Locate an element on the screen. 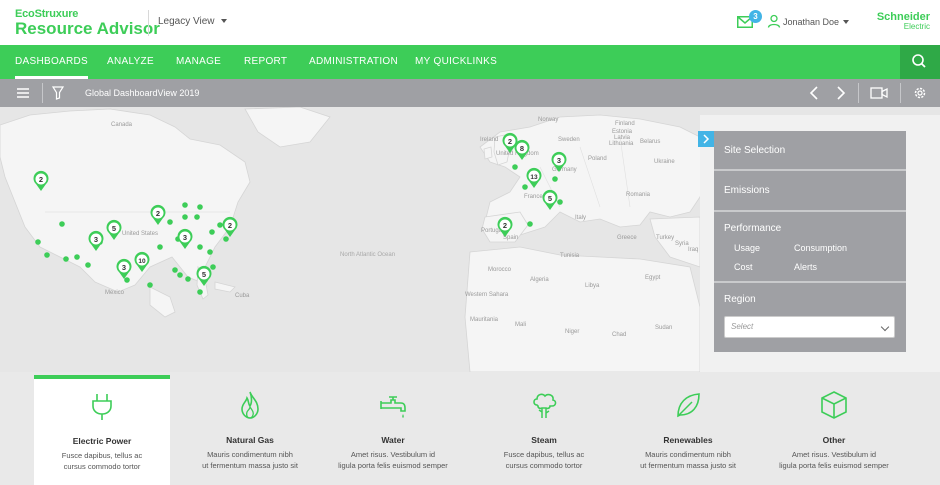 Image resolution: width=940 pixels, height=485 pixels. card-title: Electric Power is located at coordinates (102, 441).